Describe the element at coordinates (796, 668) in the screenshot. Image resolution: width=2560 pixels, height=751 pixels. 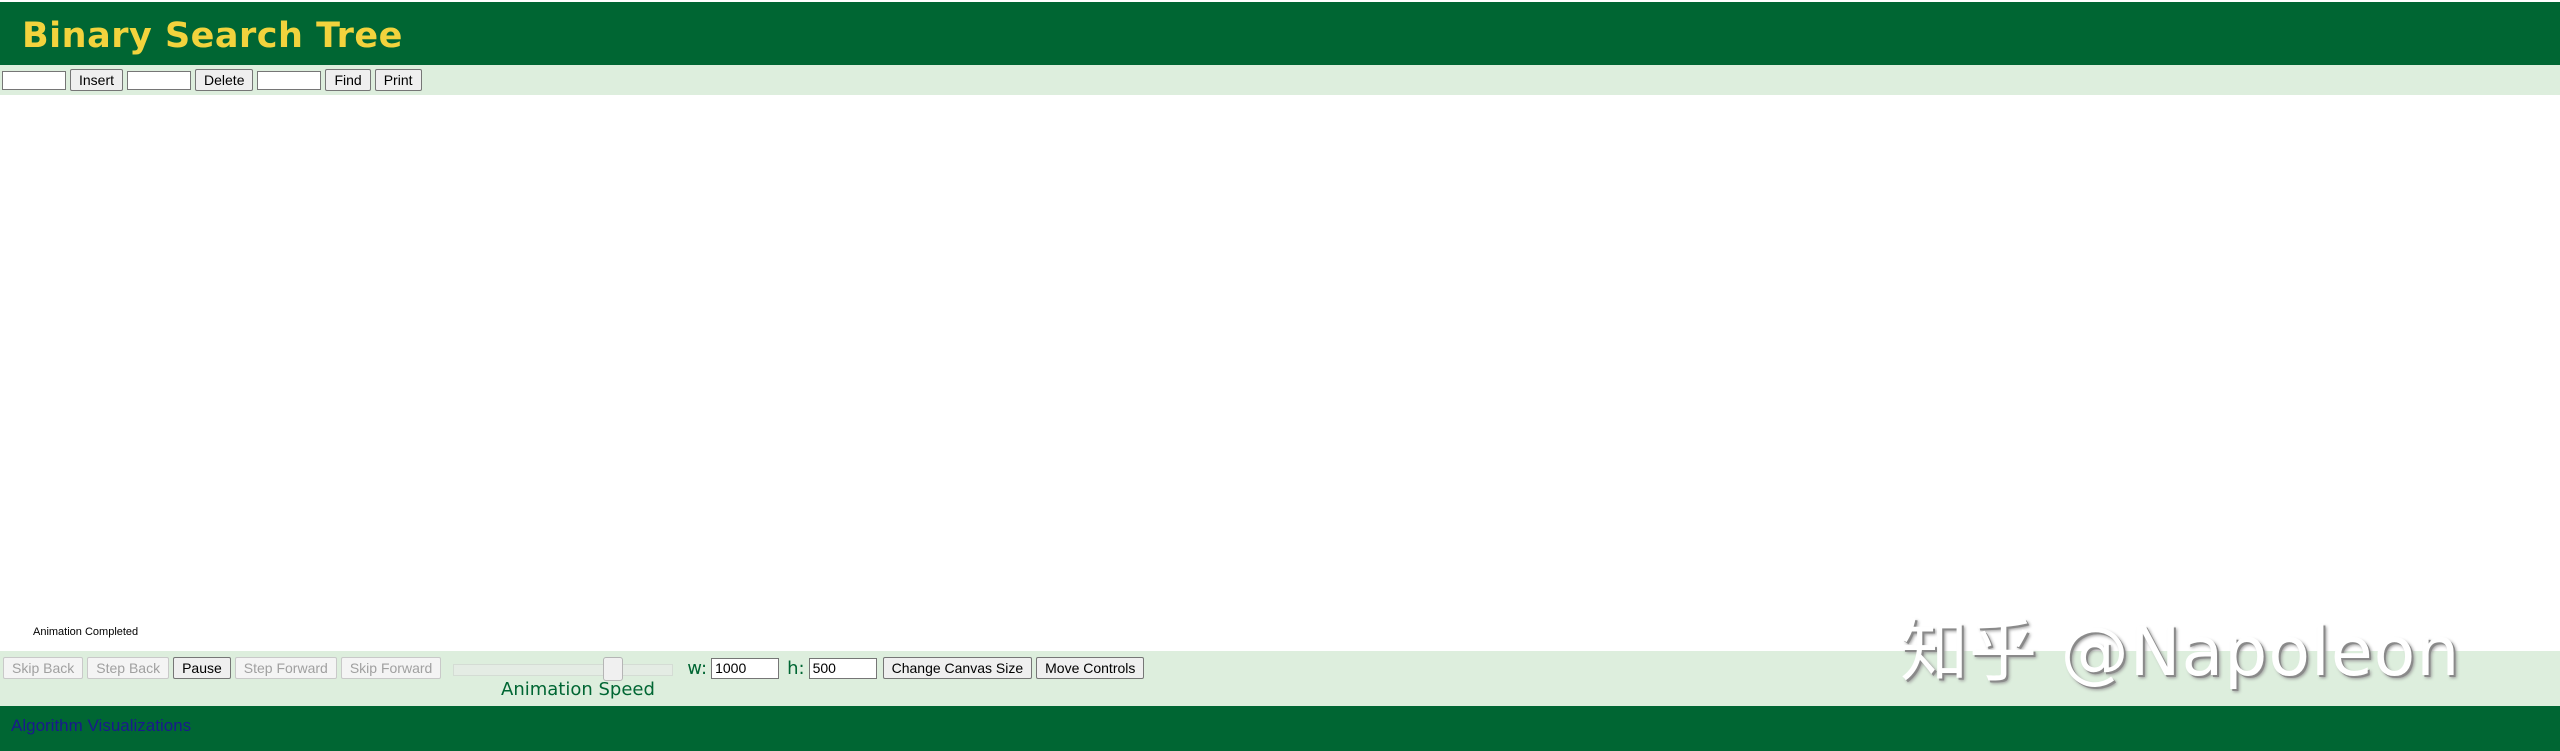
I see `height-label: h:` at that location.